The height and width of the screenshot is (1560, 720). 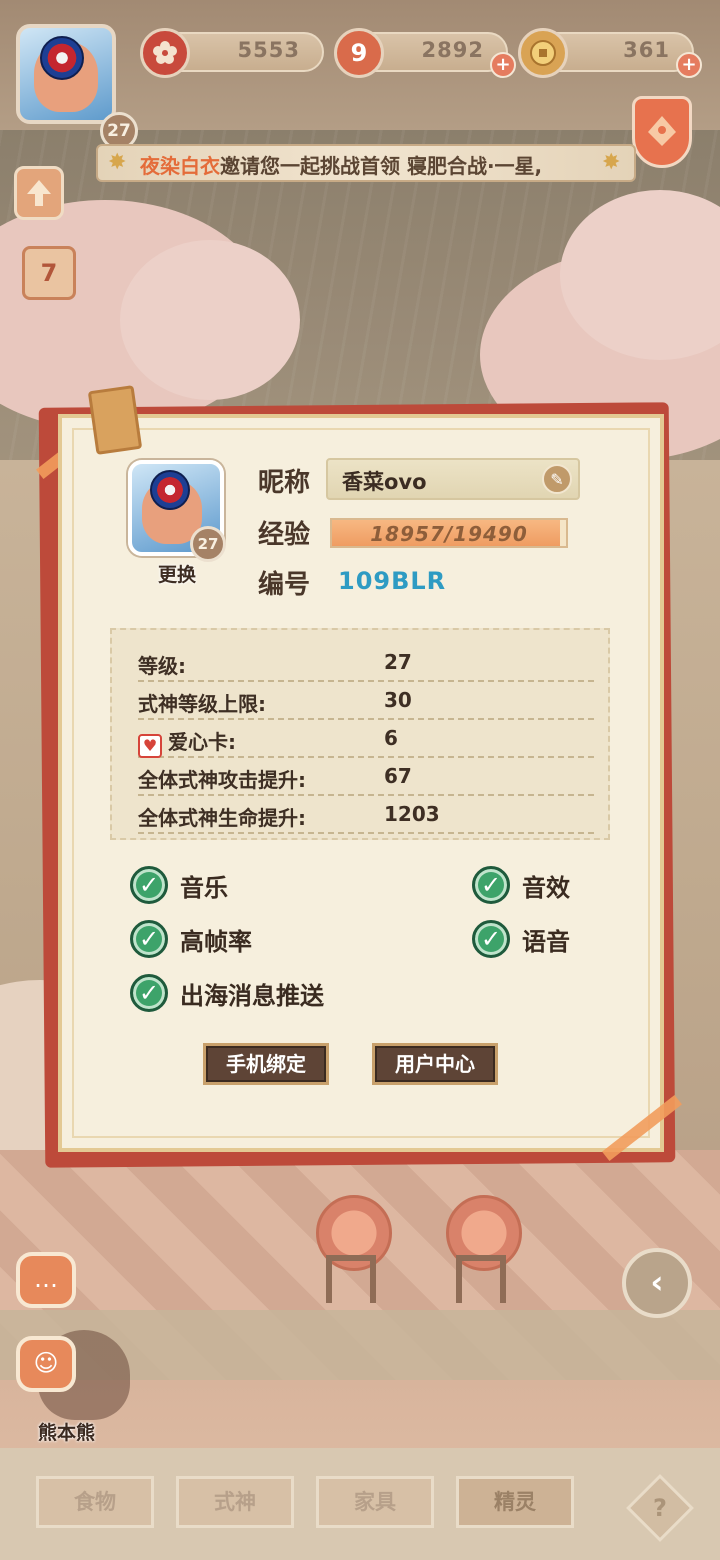 What do you see at coordinates (49, 273) in the screenshot?
I see `calendar-icon: 7` at bounding box center [49, 273].